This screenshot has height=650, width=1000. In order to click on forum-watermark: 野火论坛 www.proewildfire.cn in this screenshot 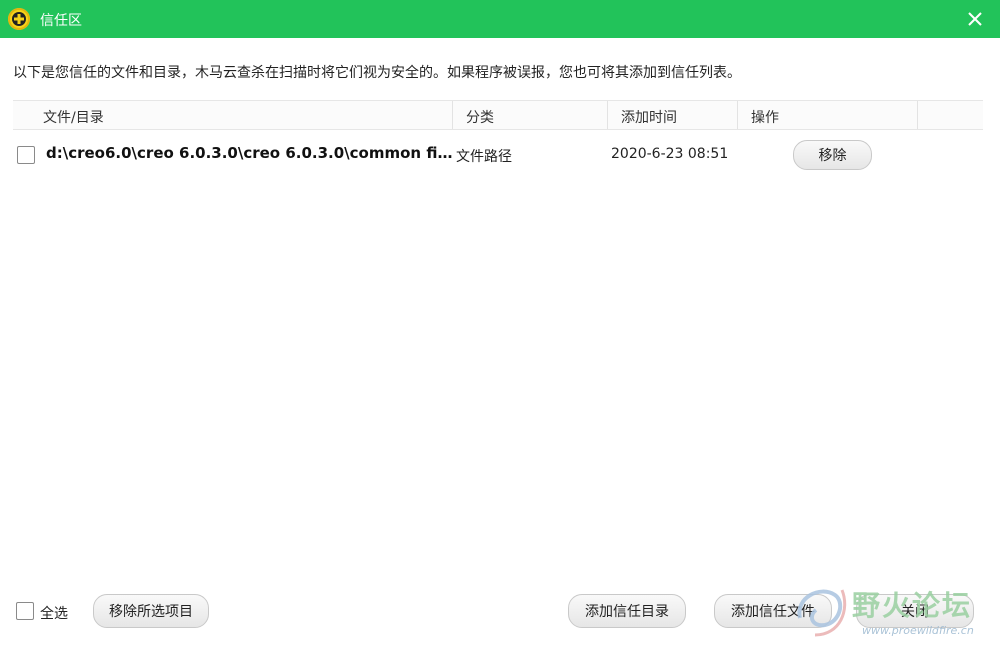, I will do `click(892, 612)`.